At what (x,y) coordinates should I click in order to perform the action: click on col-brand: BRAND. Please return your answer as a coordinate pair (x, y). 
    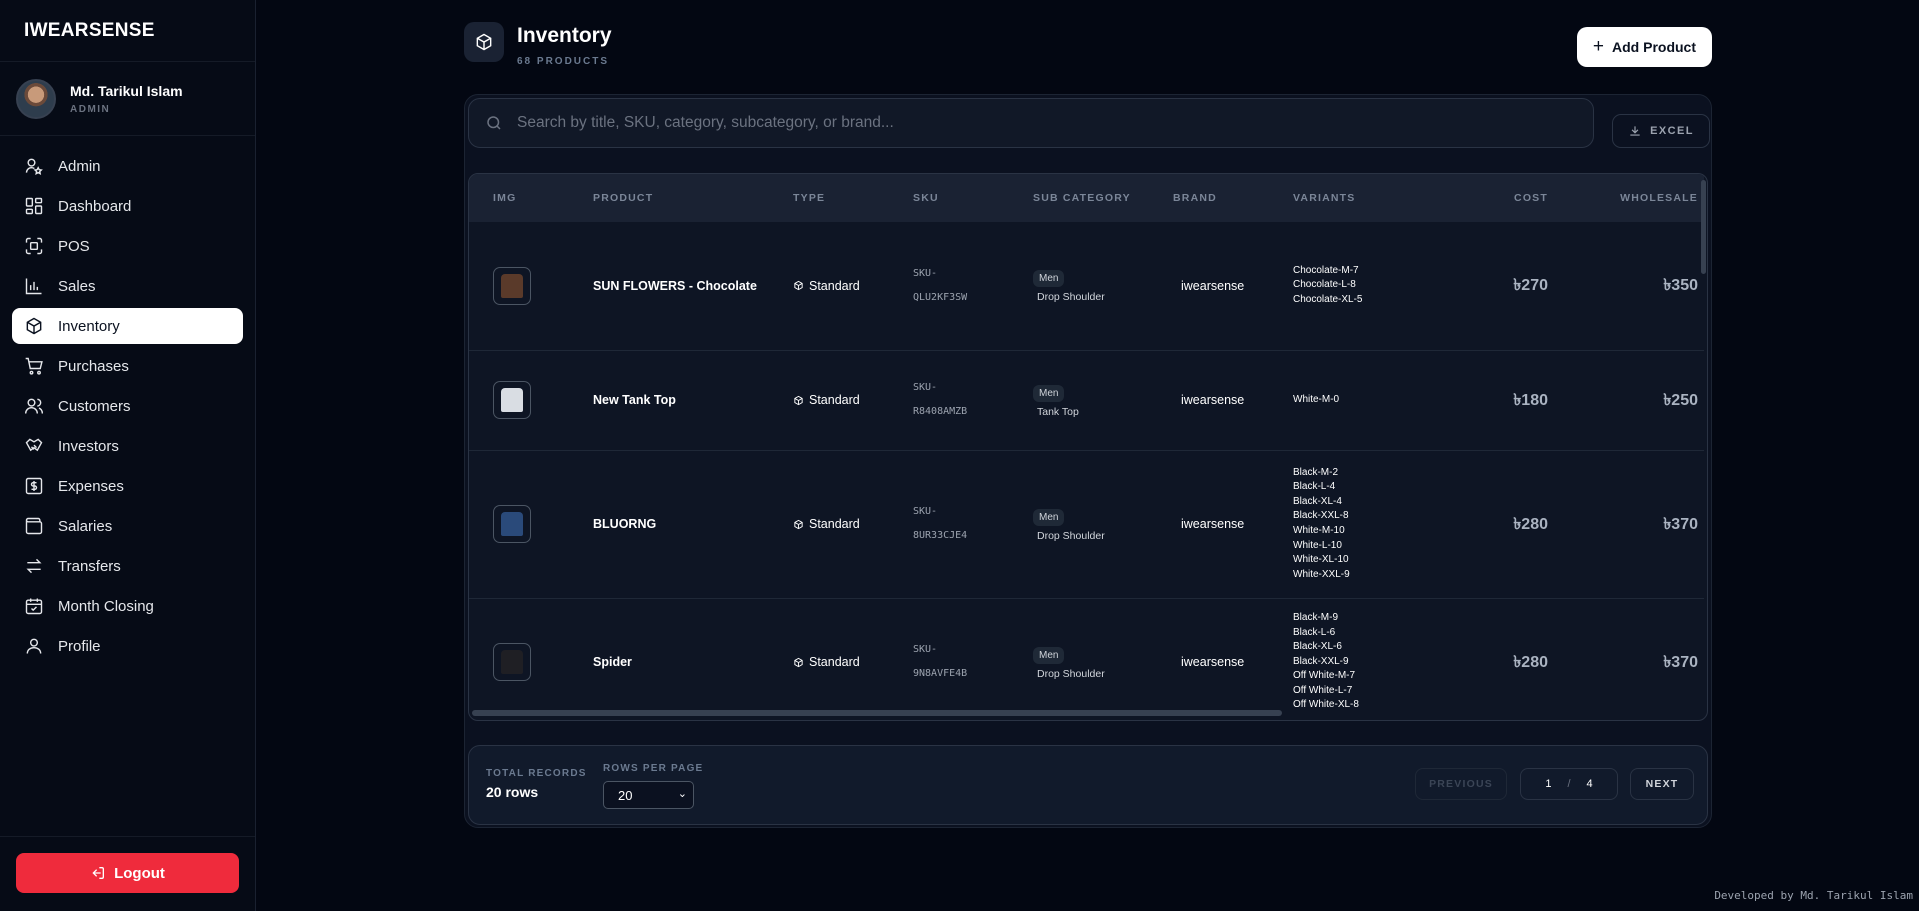
    Looking at the image, I should click on (1195, 198).